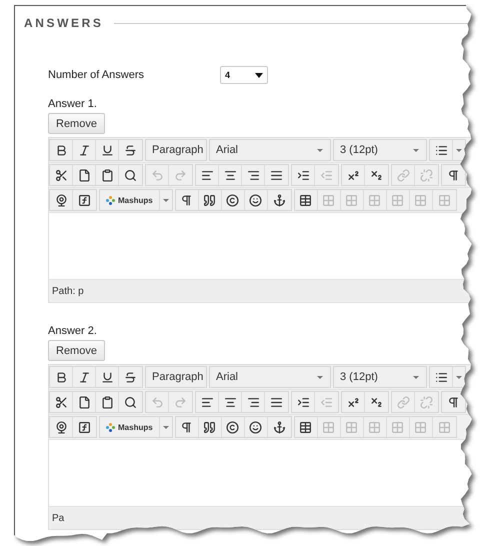 This screenshot has height=546, width=488. What do you see at coordinates (73, 331) in the screenshot?
I see `answer-label: Answer 2.` at bounding box center [73, 331].